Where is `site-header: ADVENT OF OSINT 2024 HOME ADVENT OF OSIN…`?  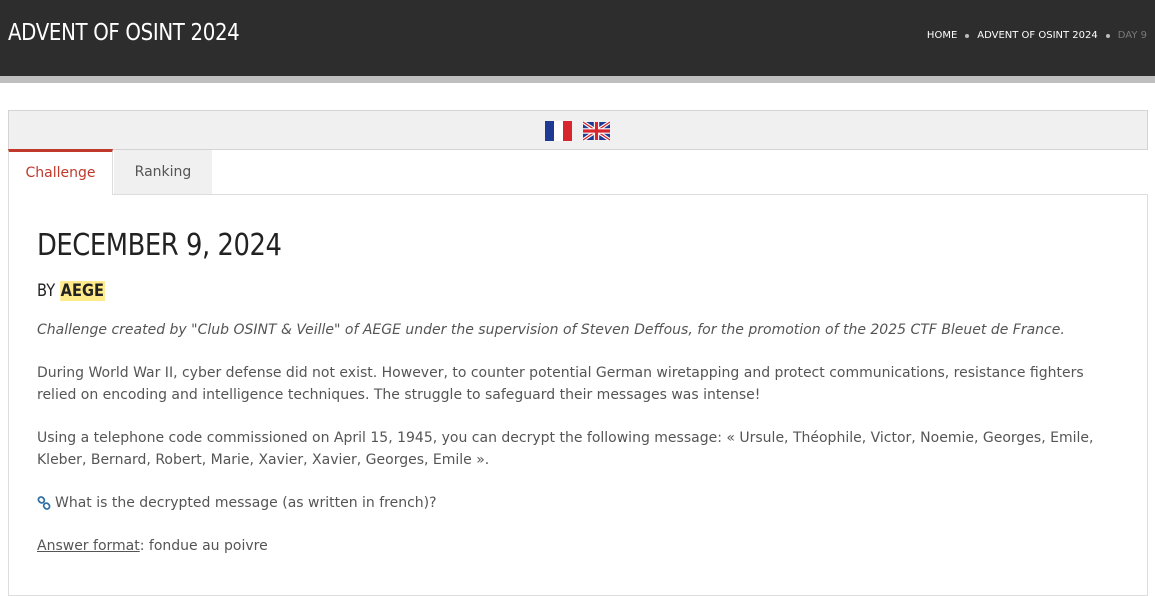 site-header: ADVENT OF OSINT 2024 HOME ADVENT OF OSIN… is located at coordinates (577, 38).